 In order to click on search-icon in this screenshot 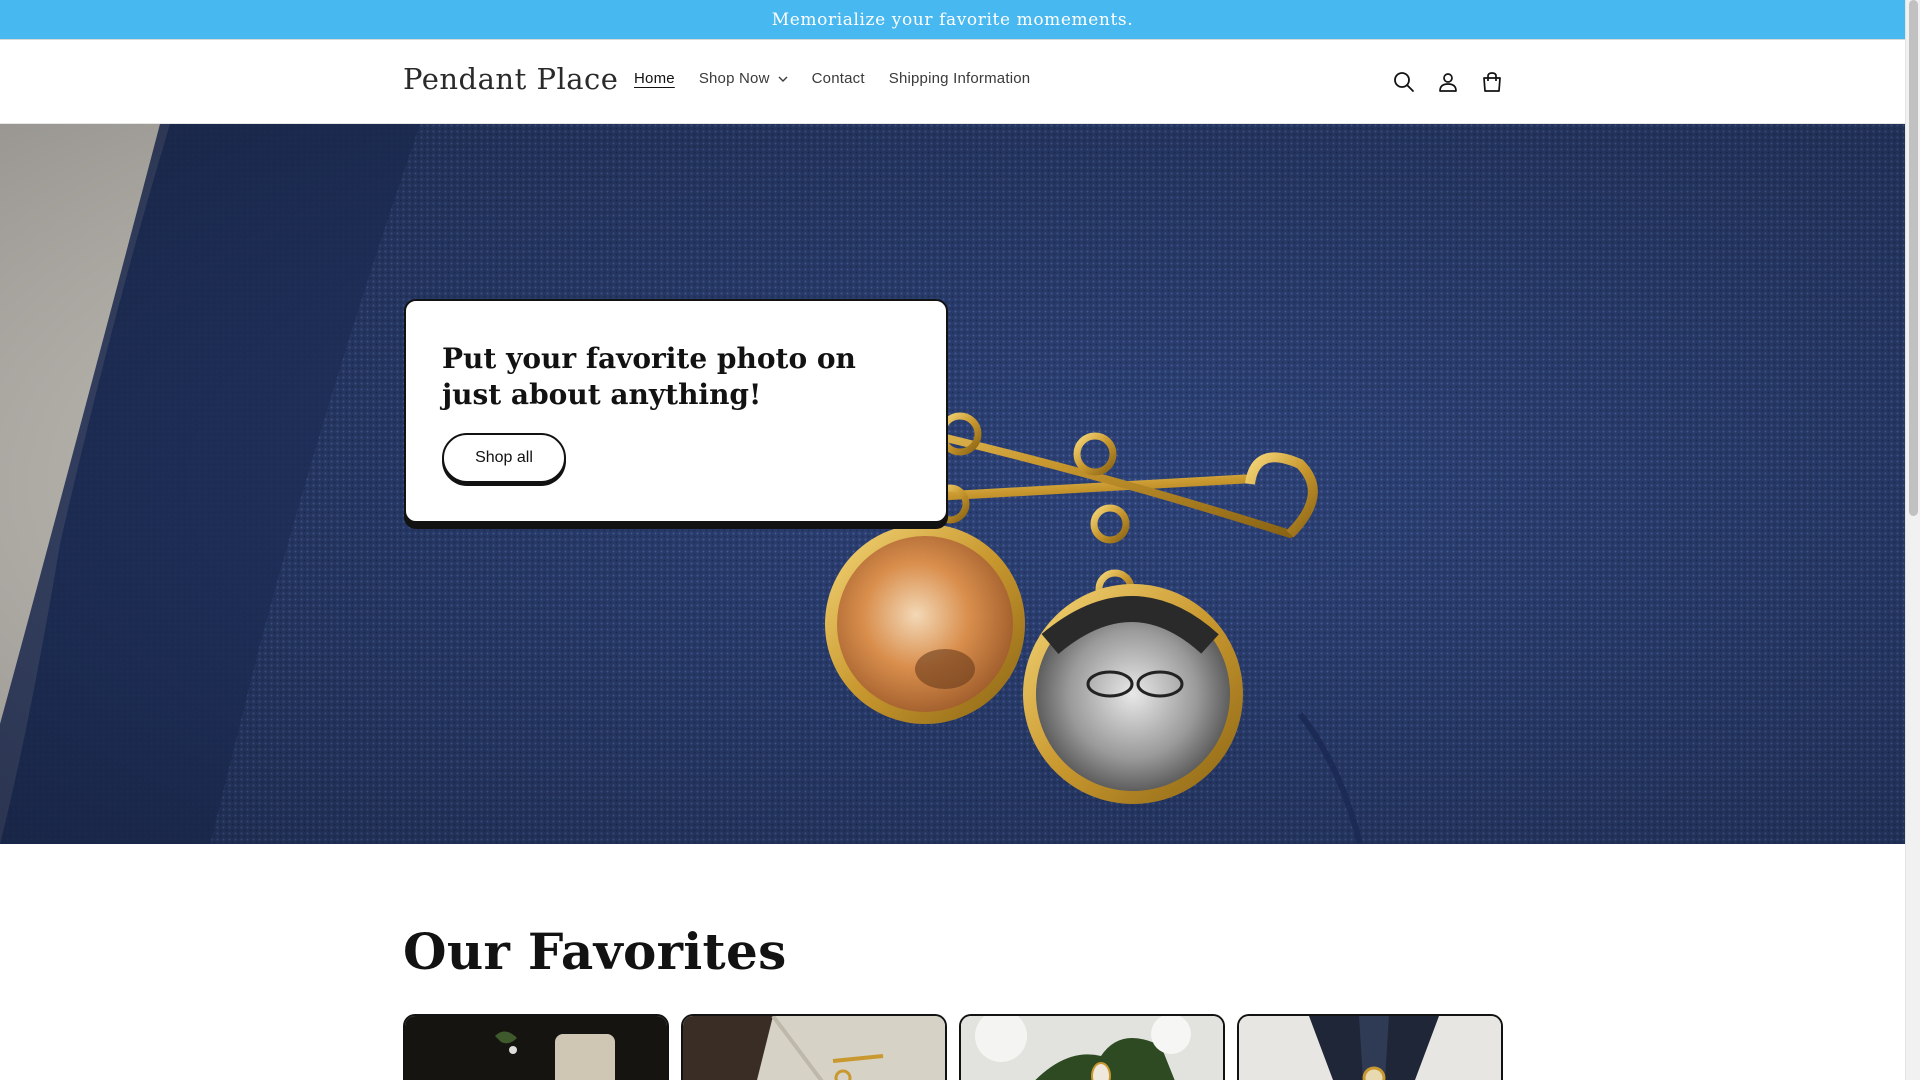, I will do `click(1404, 82)`.